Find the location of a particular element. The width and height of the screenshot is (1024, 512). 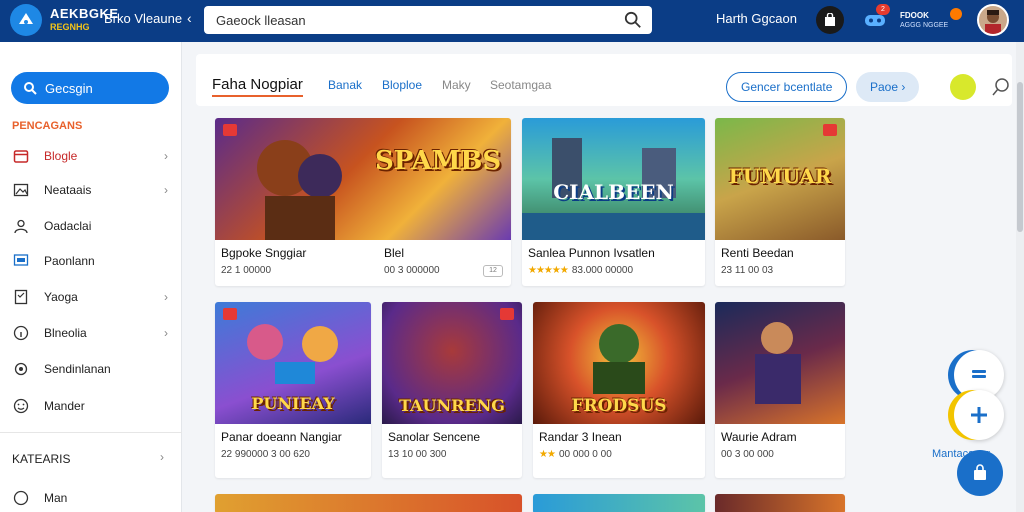

tab-banak: Banak is located at coordinates (345, 85).